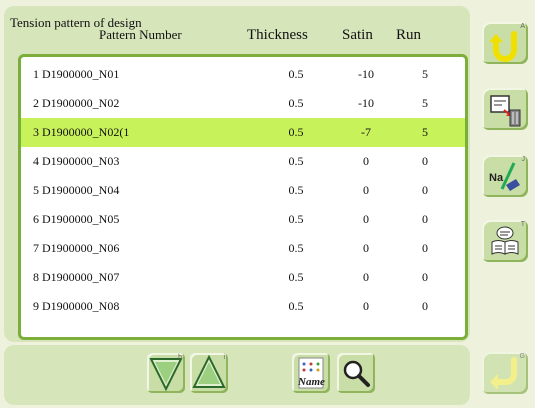 The width and height of the screenshot is (535, 408). Describe the element at coordinates (243, 190) in the screenshot. I see `table-row: 5 D1900000_N04 0.5 0 0` at that location.